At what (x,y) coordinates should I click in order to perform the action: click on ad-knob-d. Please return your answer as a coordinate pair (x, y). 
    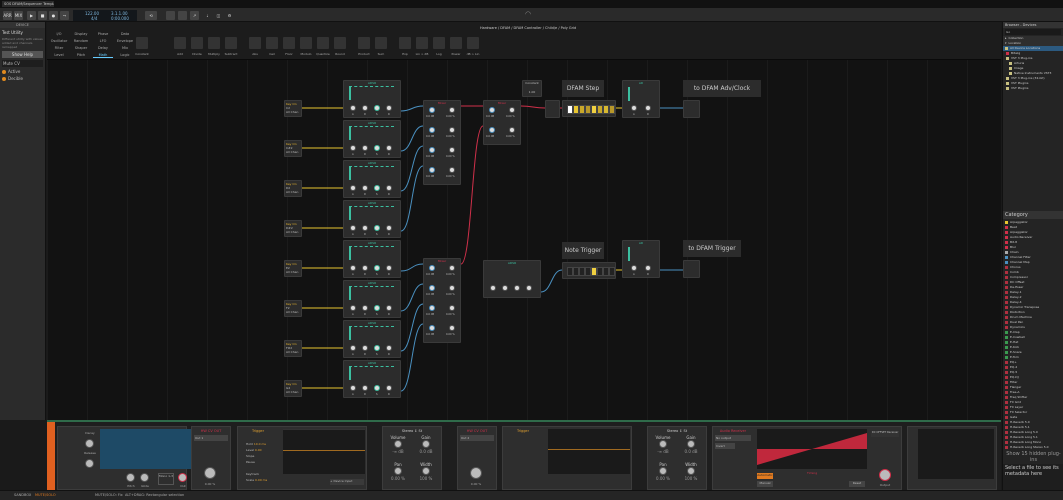
    Looking at the image, I should click on (648, 108).